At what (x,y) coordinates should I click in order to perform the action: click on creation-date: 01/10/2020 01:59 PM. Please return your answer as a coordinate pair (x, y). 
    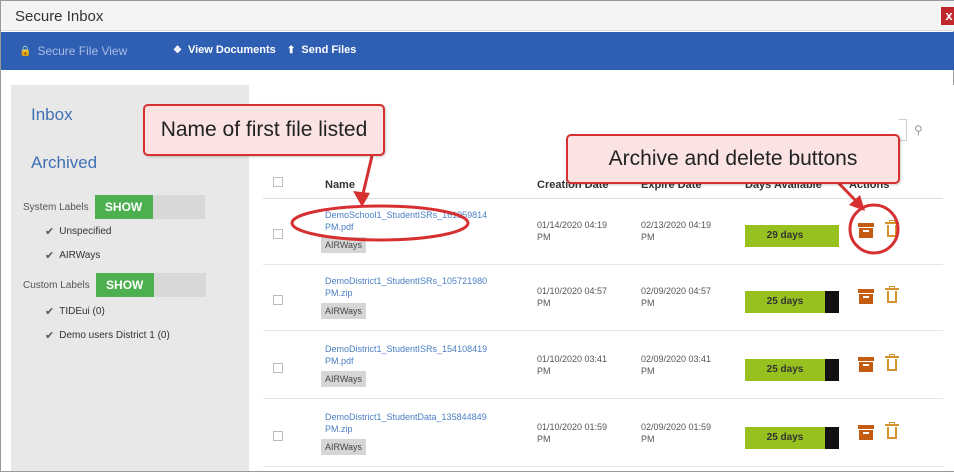
    Looking at the image, I should click on (572, 433).